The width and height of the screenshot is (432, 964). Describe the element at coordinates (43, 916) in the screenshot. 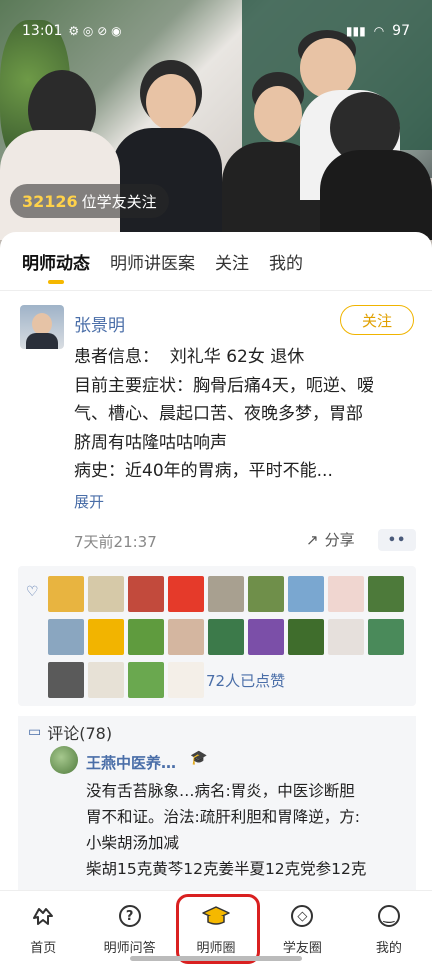

I see `home-icon` at that location.